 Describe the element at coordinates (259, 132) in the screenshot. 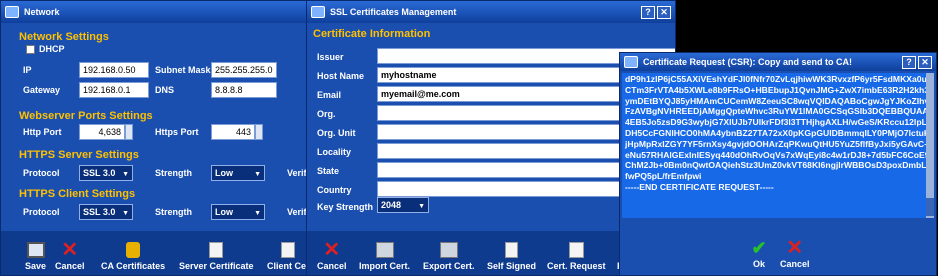

I see `https-port-spinner` at that location.